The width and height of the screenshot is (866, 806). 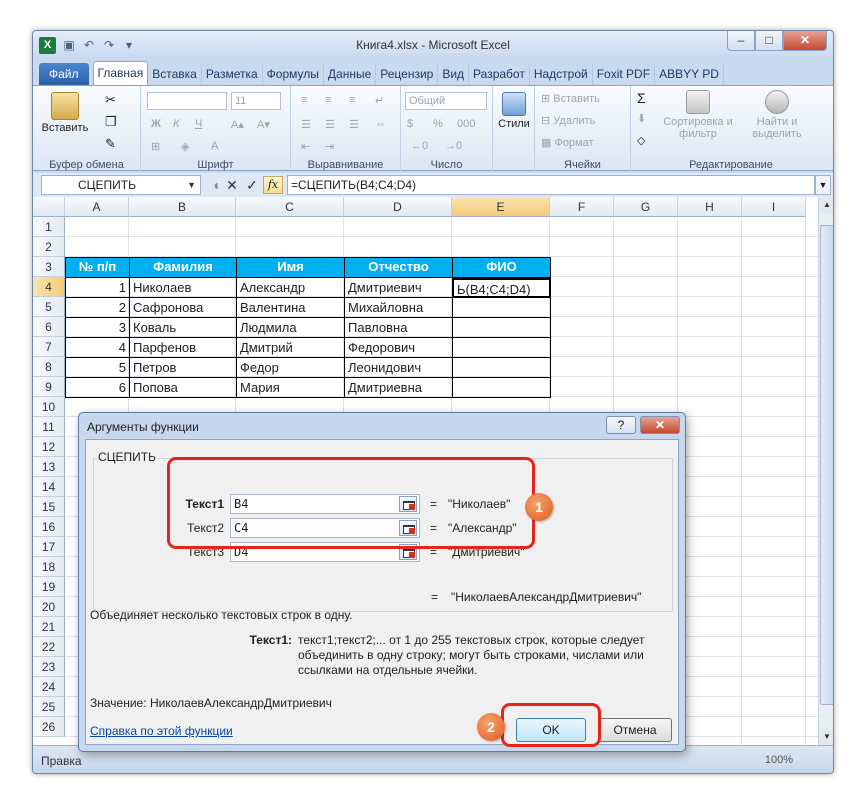 What do you see at coordinates (779, 760) in the screenshot?
I see `zoom-level: 100%` at bounding box center [779, 760].